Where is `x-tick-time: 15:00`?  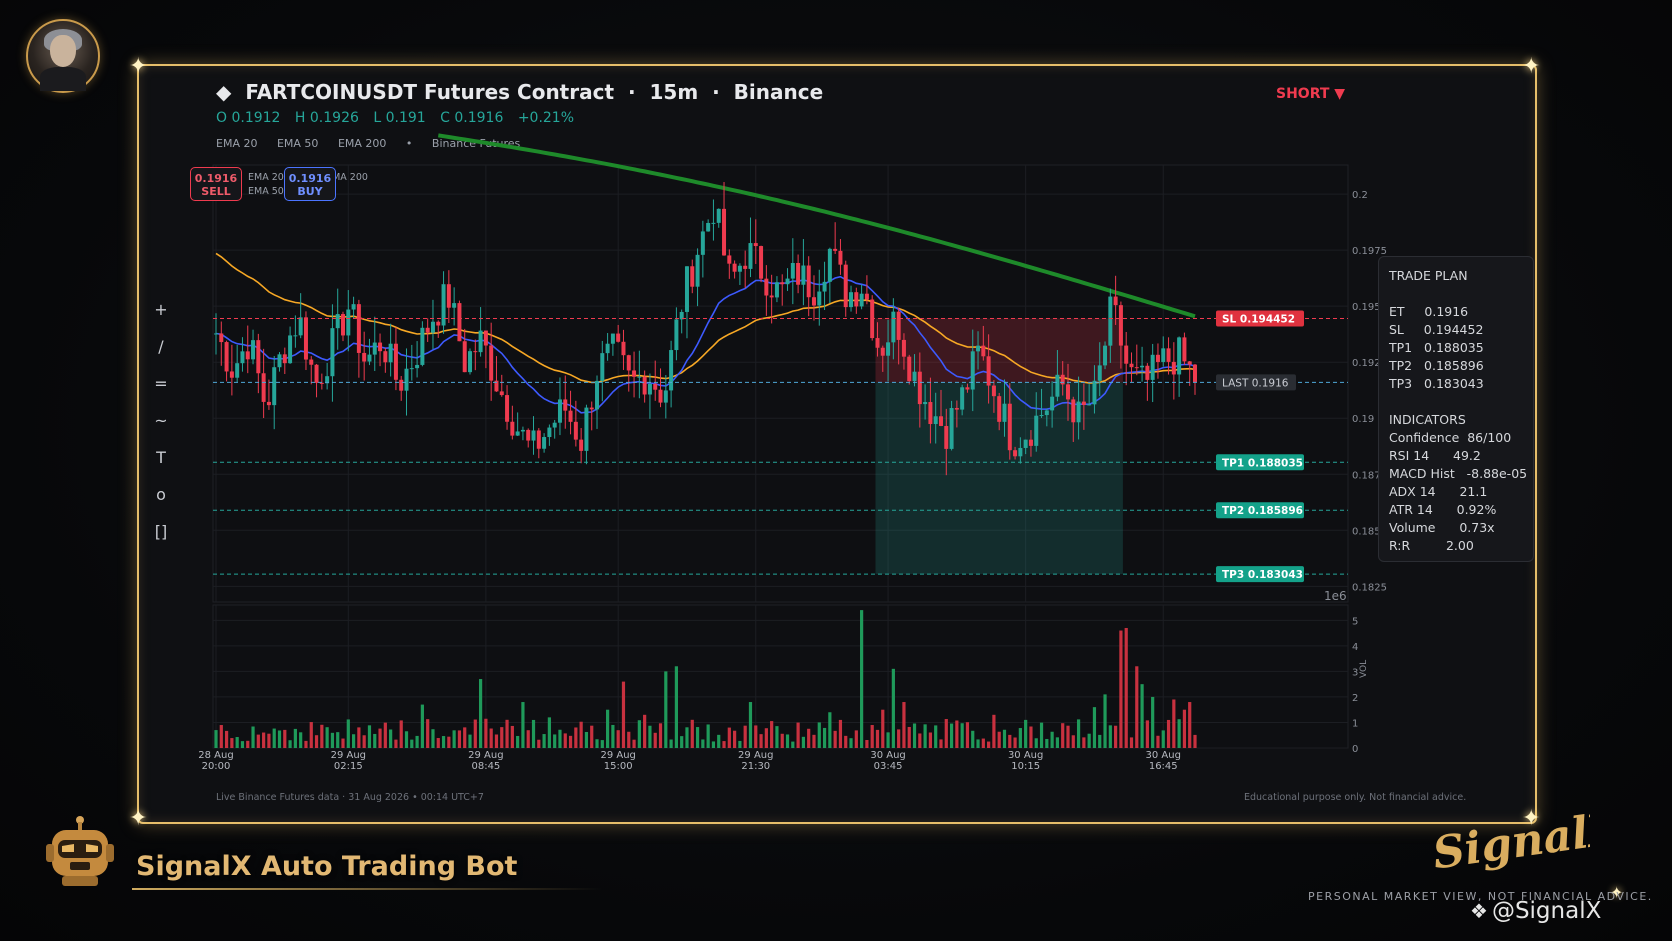
x-tick-time: 15:00 is located at coordinates (618, 766).